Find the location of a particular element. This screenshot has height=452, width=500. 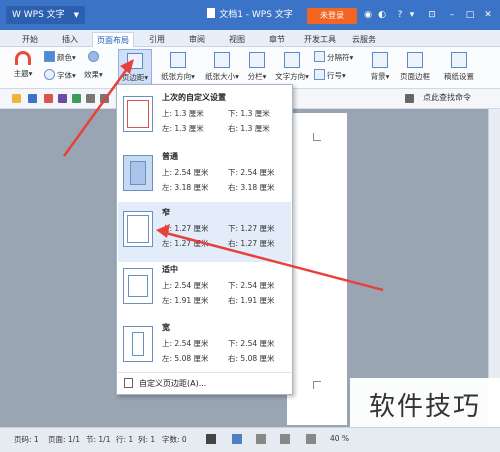

margins-button: 页边距▾ is located at coordinates (135, 67).